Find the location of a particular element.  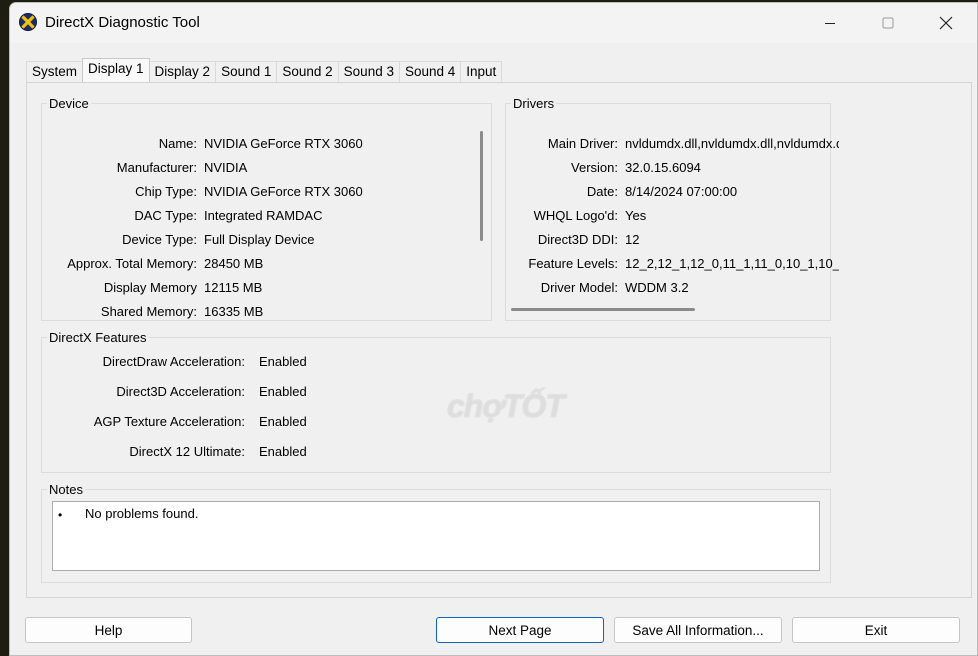

device-row: Approx. Total Memory: 28450 MB is located at coordinates (260, 265).